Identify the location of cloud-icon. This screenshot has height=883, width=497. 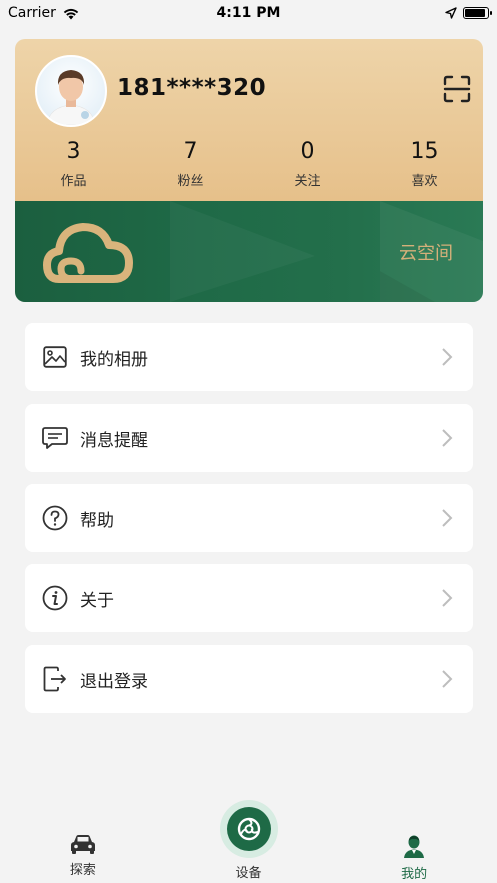
(88, 253).